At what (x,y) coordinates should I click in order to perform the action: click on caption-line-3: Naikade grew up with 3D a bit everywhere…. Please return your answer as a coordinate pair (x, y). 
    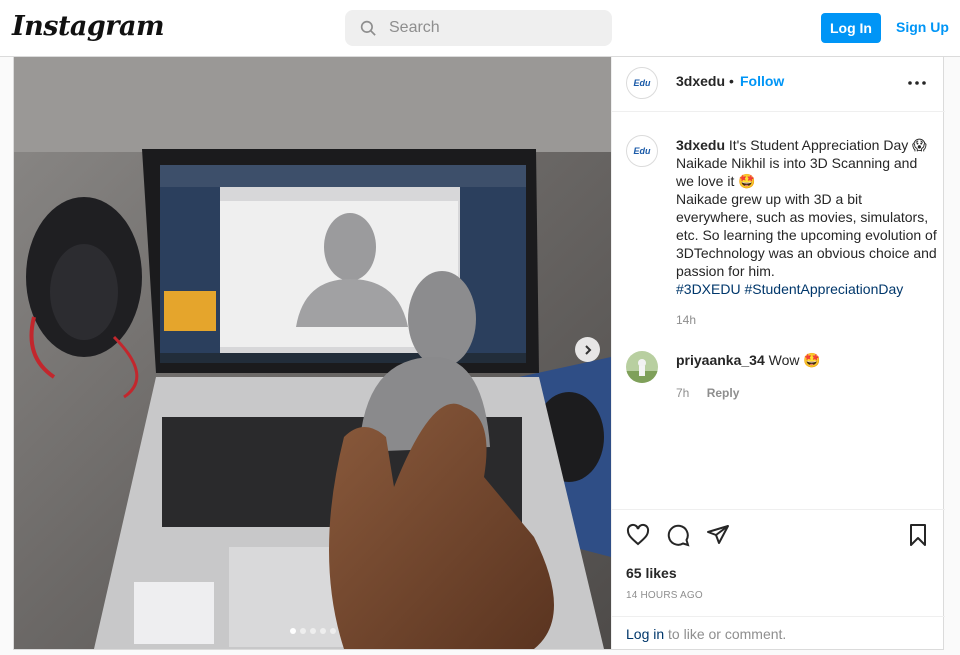
    Looking at the image, I should click on (806, 235).